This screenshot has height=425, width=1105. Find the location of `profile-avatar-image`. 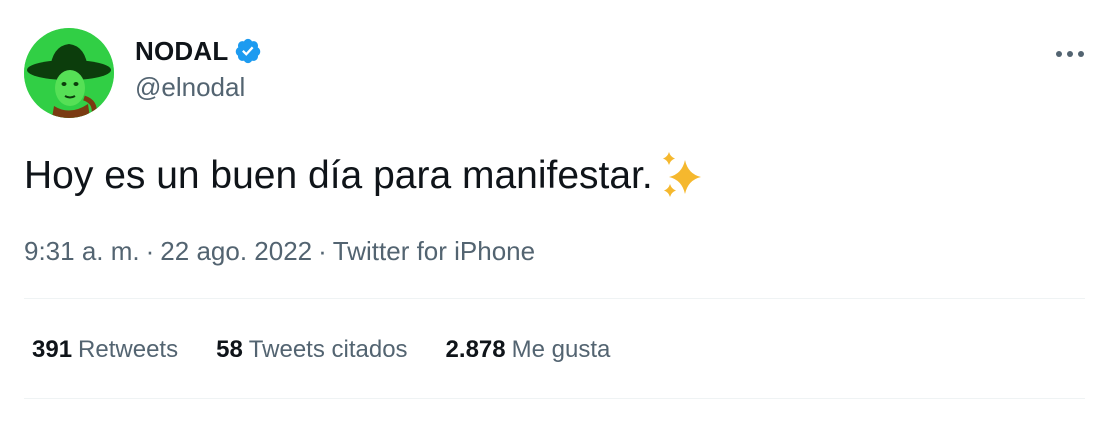

profile-avatar-image is located at coordinates (69, 73).